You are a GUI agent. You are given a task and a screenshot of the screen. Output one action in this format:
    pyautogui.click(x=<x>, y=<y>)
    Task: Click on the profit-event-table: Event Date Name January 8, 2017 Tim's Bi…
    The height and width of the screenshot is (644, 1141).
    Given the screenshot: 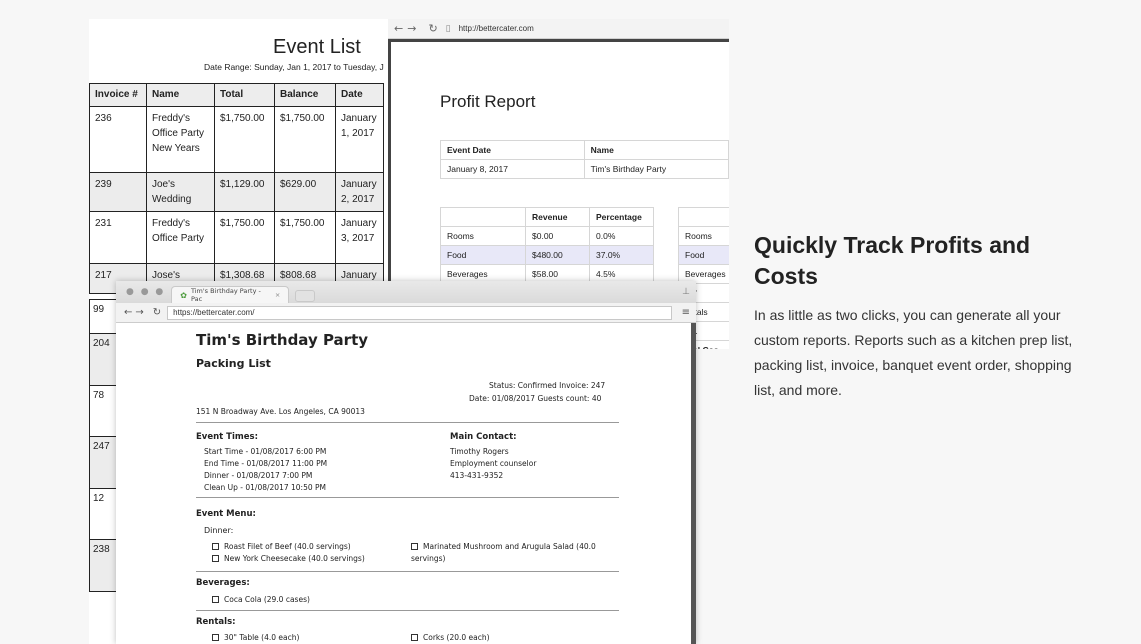 What is the action you would take?
    pyautogui.click(x=584, y=159)
    